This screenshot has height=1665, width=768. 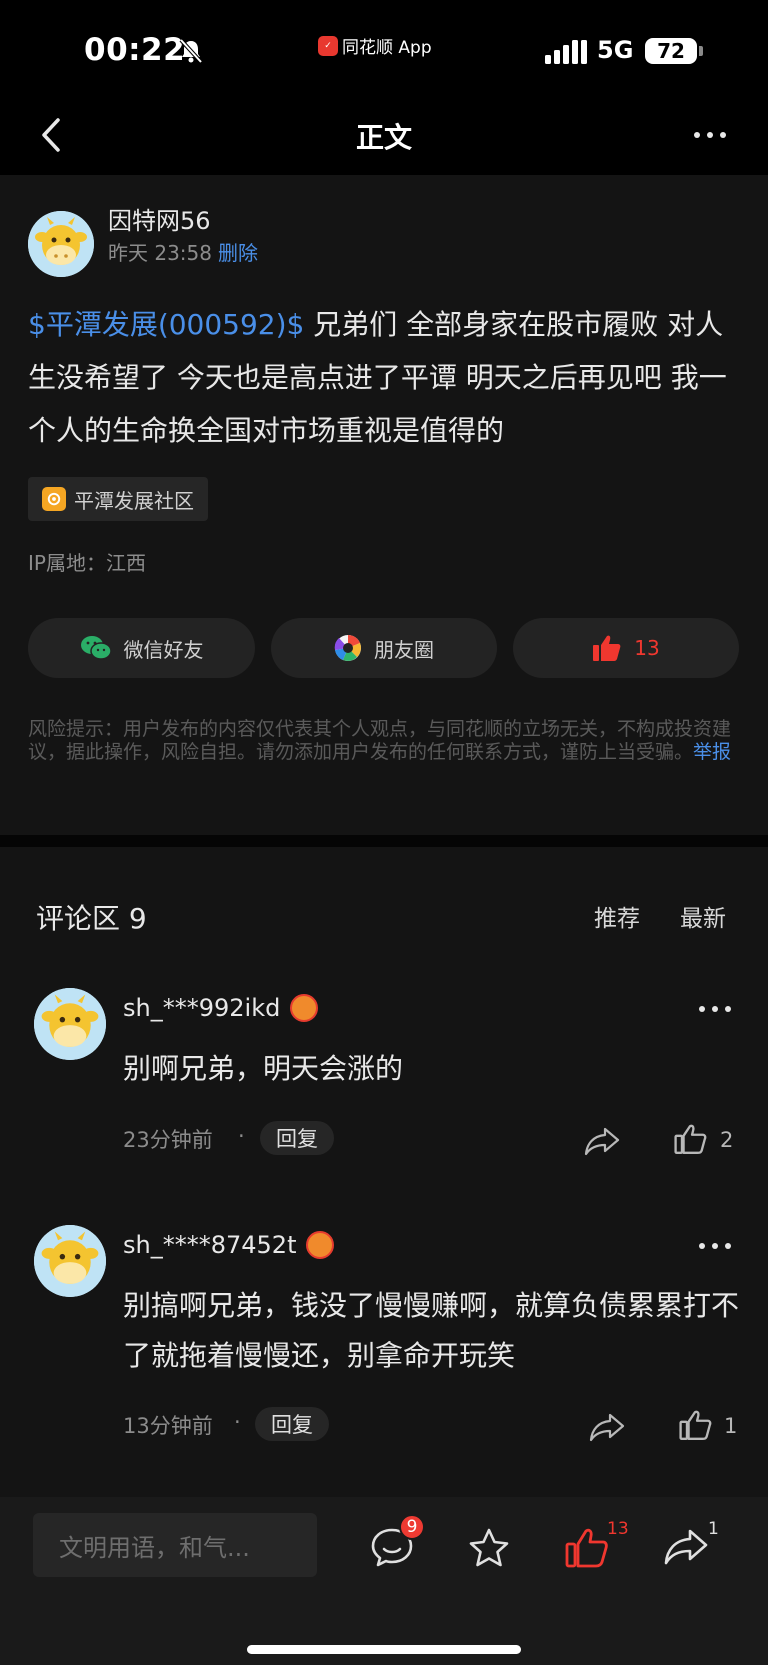 What do you see at coordinates (384, 1581) in the screenshot?
I see `bottom-action-bar: 文明用语，和气... 9 13 1` at bounding box center [384, 1581].